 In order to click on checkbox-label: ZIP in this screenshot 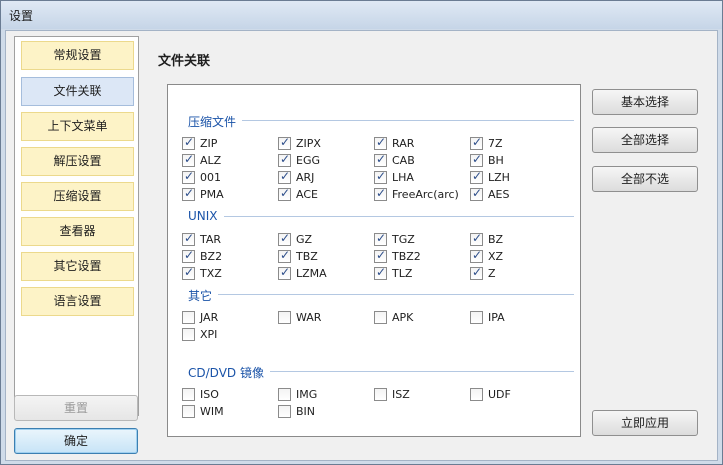, I will do `click(209, 143)`.